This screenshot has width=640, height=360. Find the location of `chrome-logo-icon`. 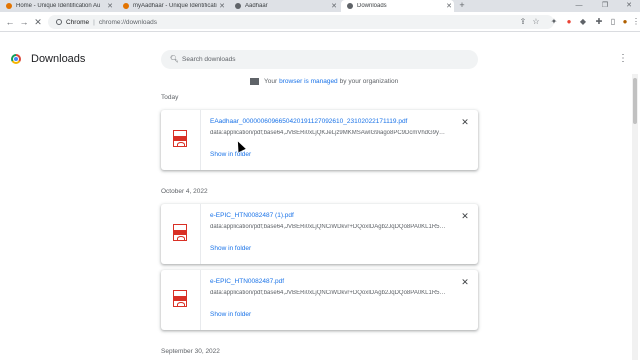

chrome-logo-icon is located at coordinates (16, 59).